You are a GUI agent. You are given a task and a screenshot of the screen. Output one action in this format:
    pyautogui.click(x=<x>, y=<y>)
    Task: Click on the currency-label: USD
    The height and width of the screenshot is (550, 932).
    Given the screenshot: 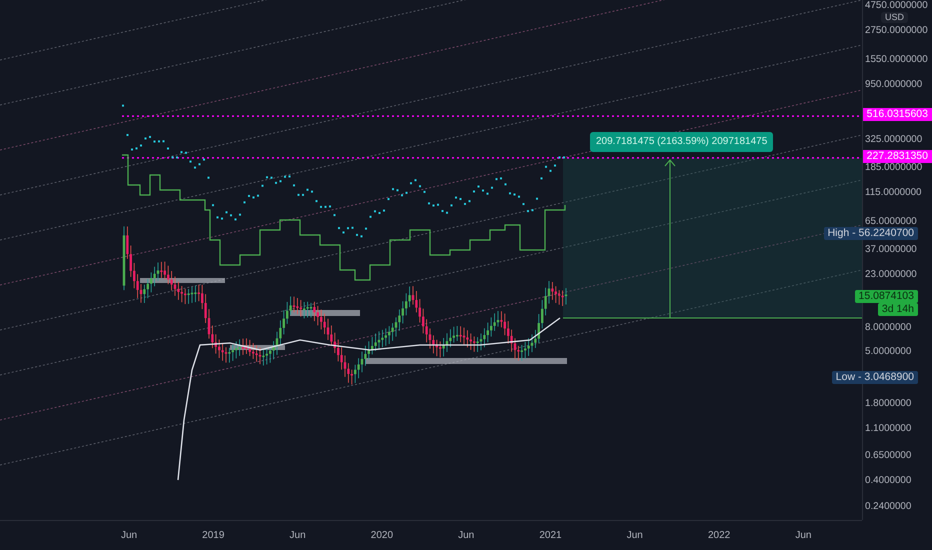 What is the action you would take?
    pyautogui.click(x=894, y=17)
    